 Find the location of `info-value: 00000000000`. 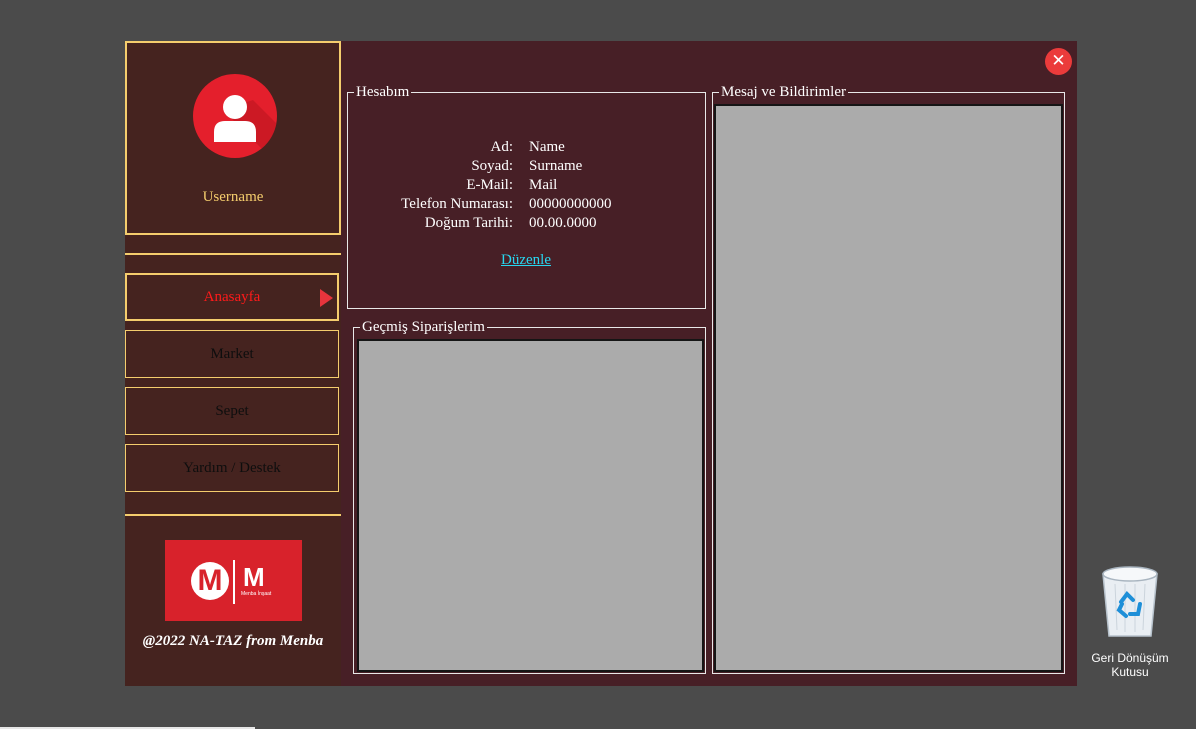

info-value: 00000000000 is located at coordinates (570, 204).